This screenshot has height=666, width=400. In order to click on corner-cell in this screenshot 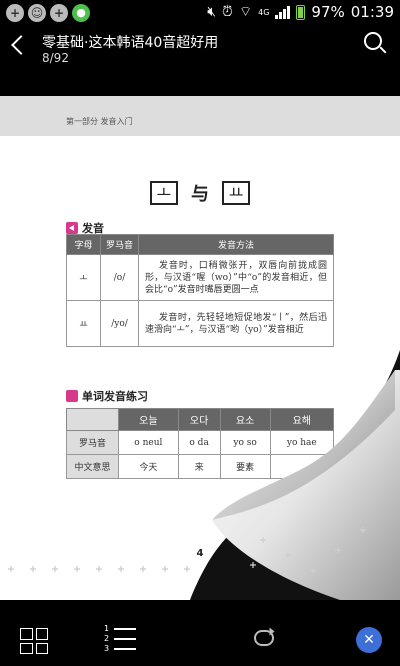, I will do `click(92, 419)`.